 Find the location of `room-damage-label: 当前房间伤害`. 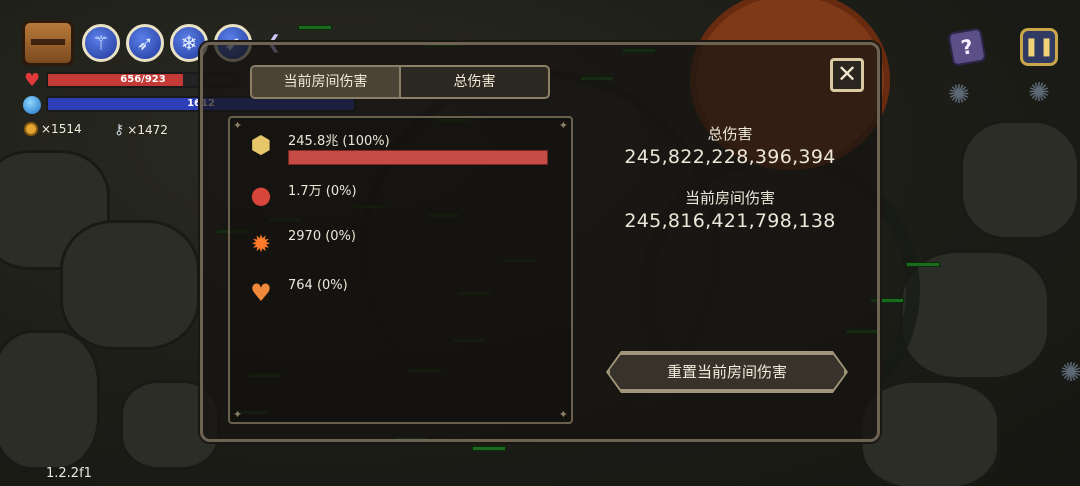

room-damage-label: 当前房间伤害 is located at coordinates (729, 198).